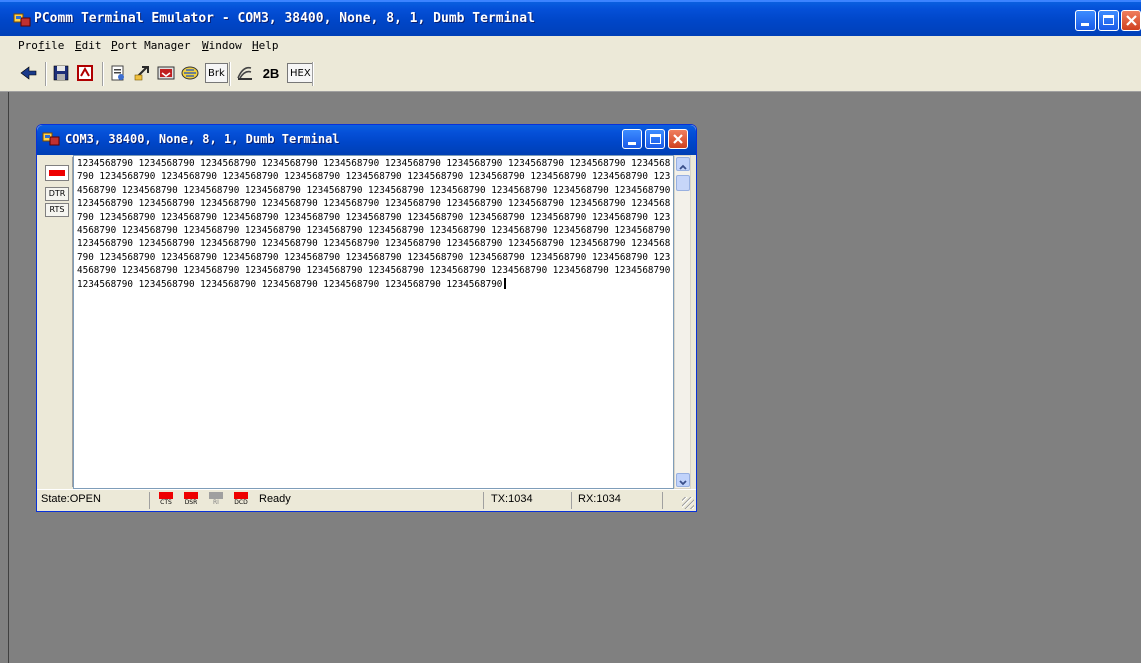 This screenshot has height=663, width=1141. I want to click on save-button, so click(61, 73).